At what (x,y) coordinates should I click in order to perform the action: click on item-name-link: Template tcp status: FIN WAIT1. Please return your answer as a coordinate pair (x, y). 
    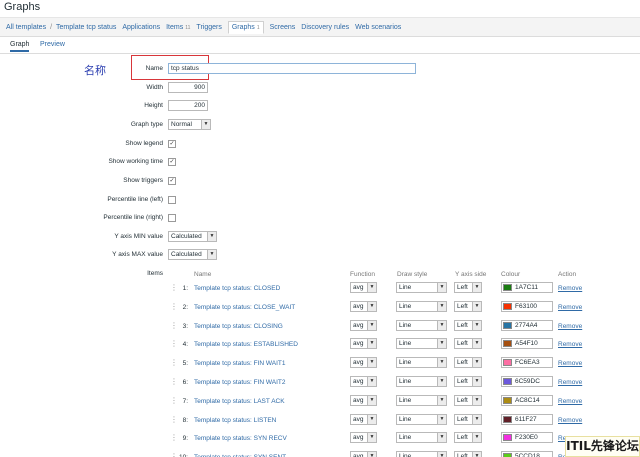
    Looking at the image, I should click on (240, 363).